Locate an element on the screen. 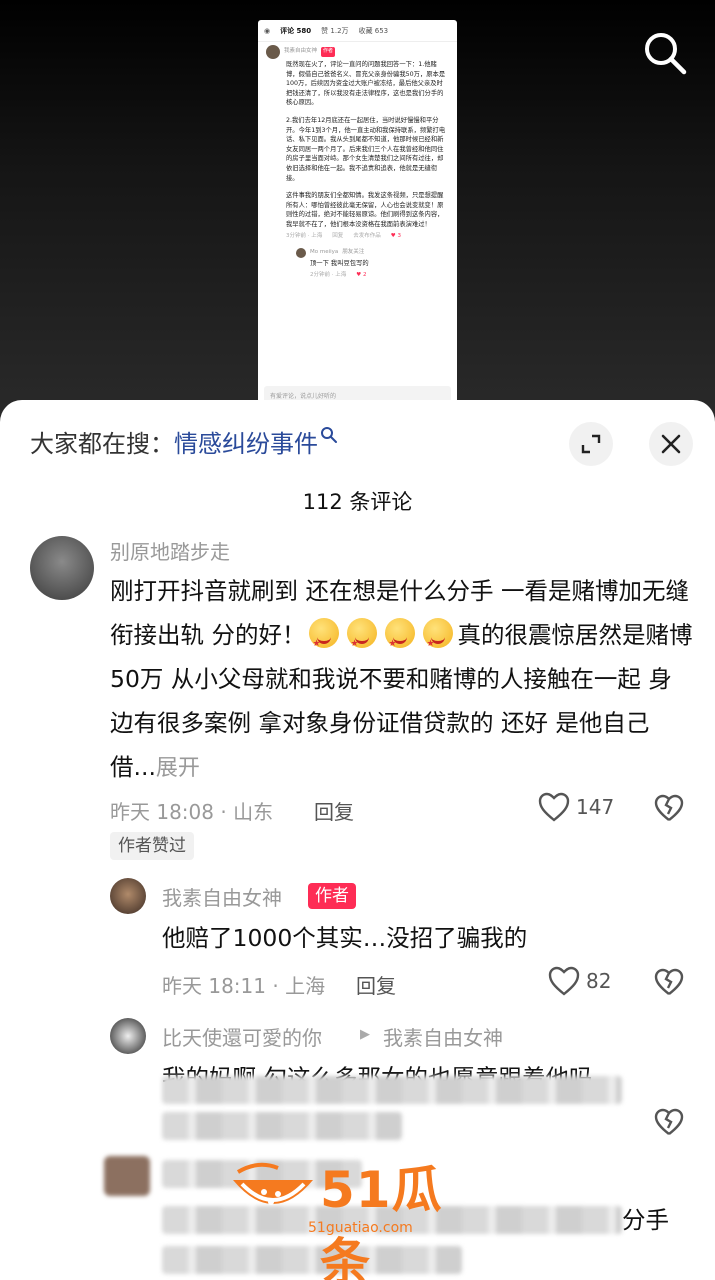  close-button is located at coordinates (671, 444).